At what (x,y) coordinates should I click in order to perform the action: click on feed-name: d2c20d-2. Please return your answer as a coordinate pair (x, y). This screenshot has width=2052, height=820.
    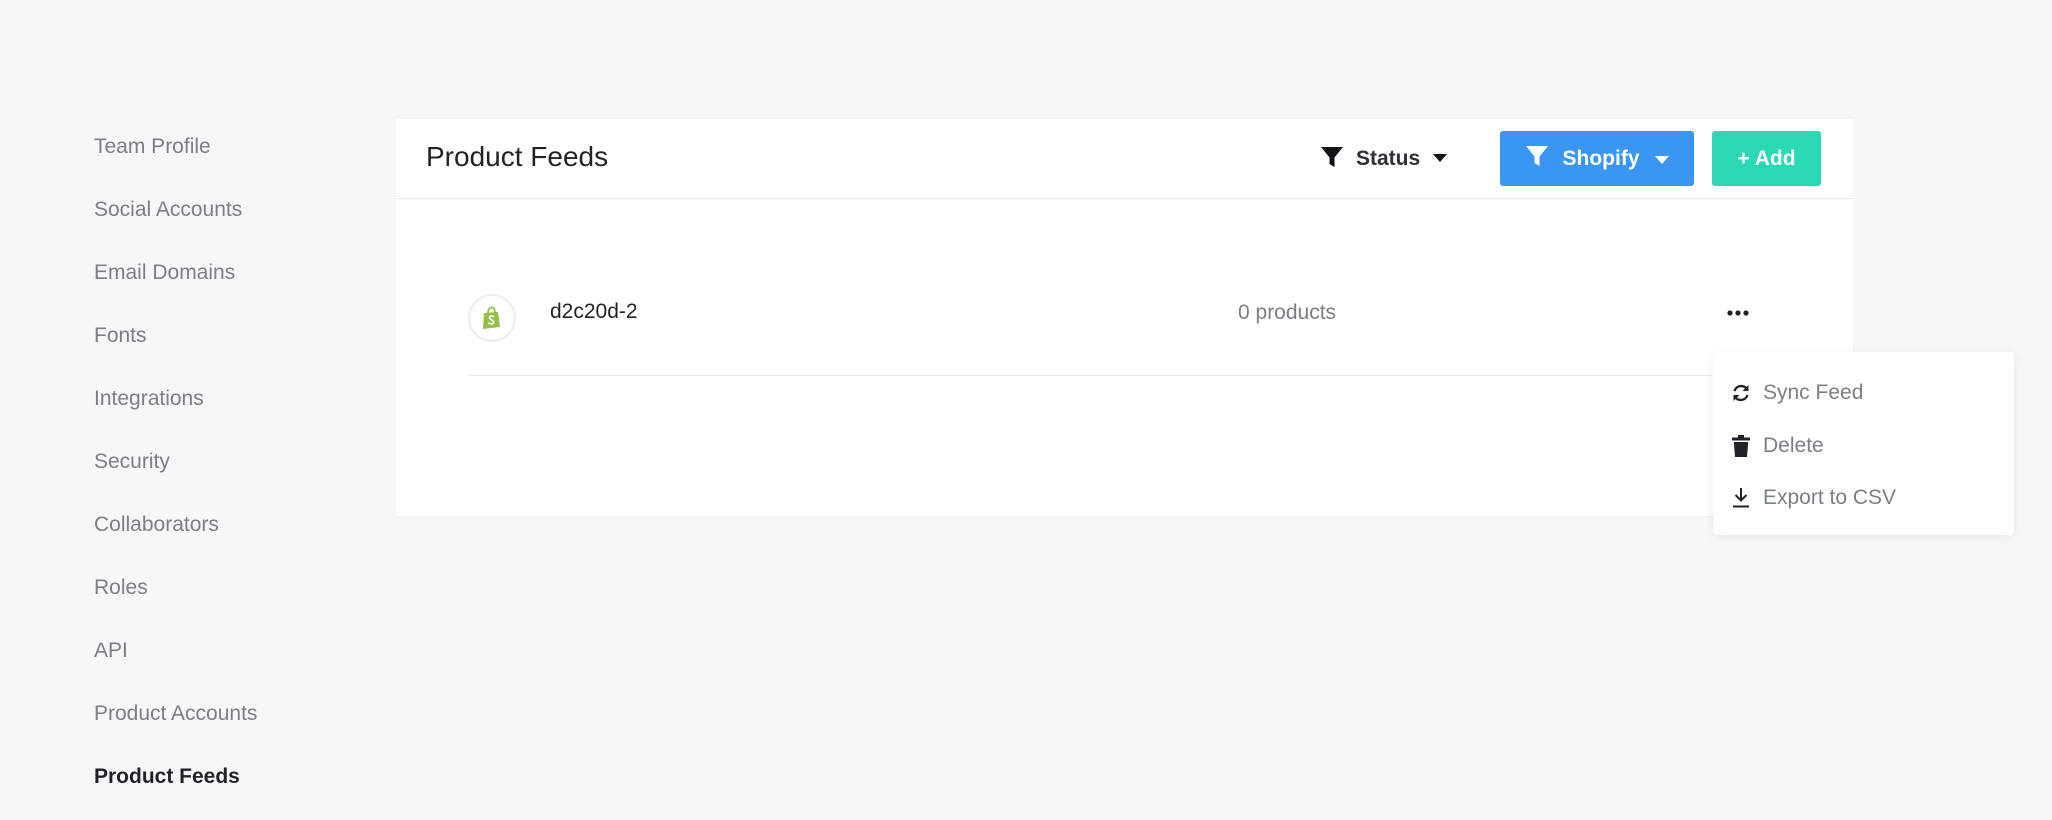
    Looking at the image, I should click on (594, 312).